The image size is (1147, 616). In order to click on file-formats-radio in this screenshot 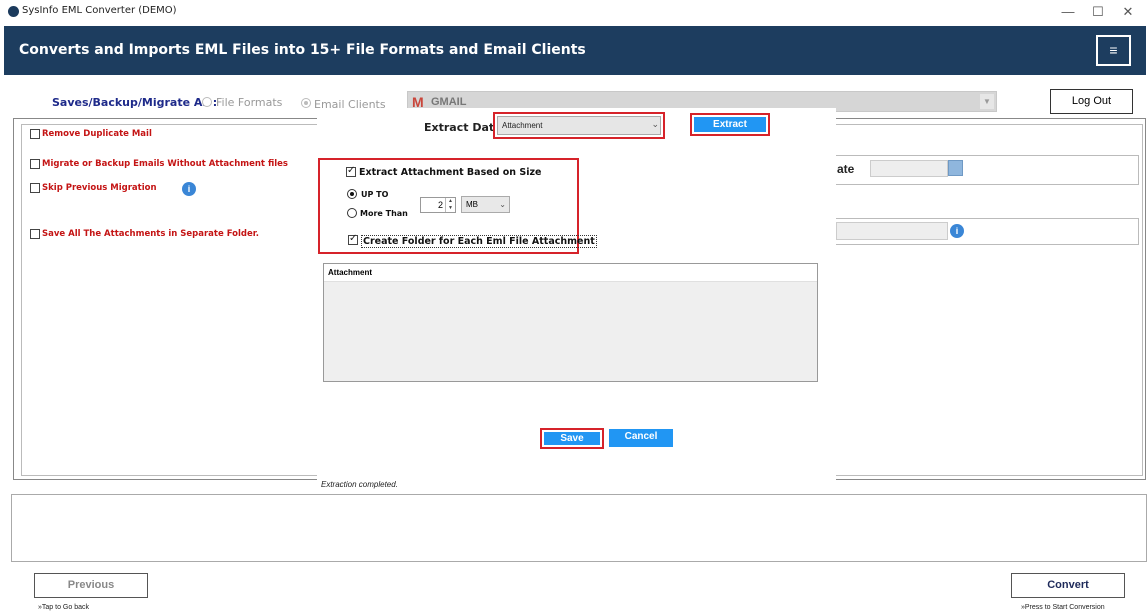, I will do `click(207, 102)`.